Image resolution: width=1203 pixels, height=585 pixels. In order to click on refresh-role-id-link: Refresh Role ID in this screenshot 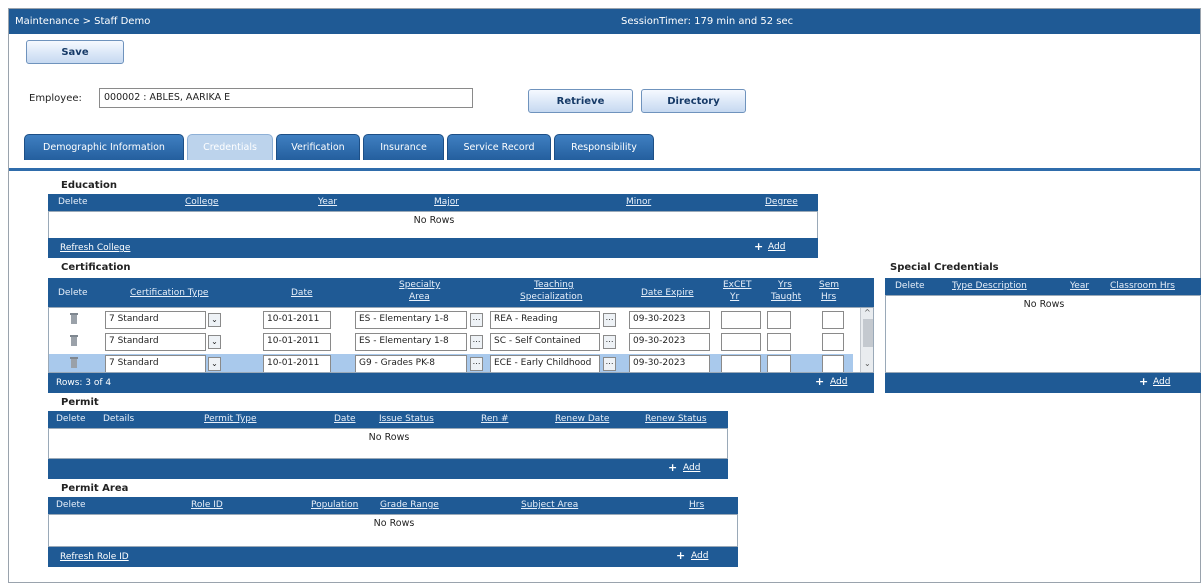, I will do `click(94, 557)`.